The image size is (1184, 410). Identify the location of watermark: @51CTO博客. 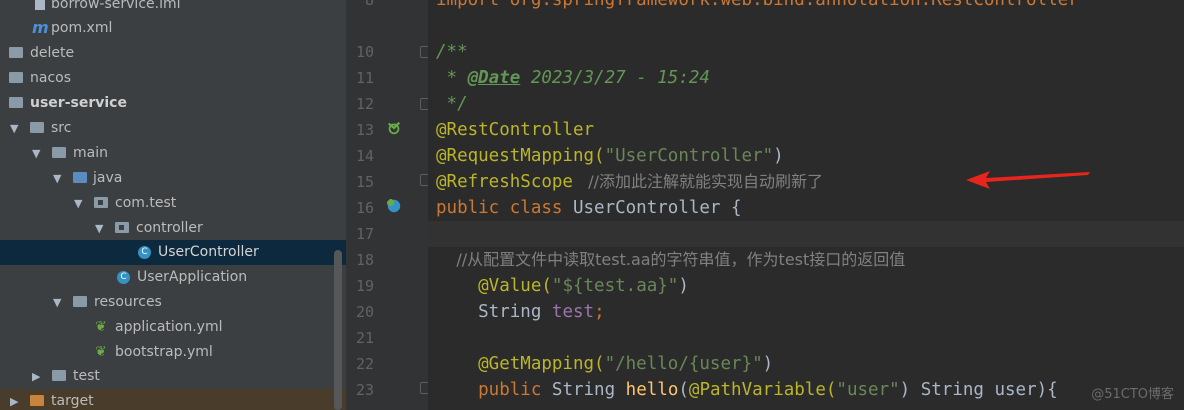
(1132, 394).